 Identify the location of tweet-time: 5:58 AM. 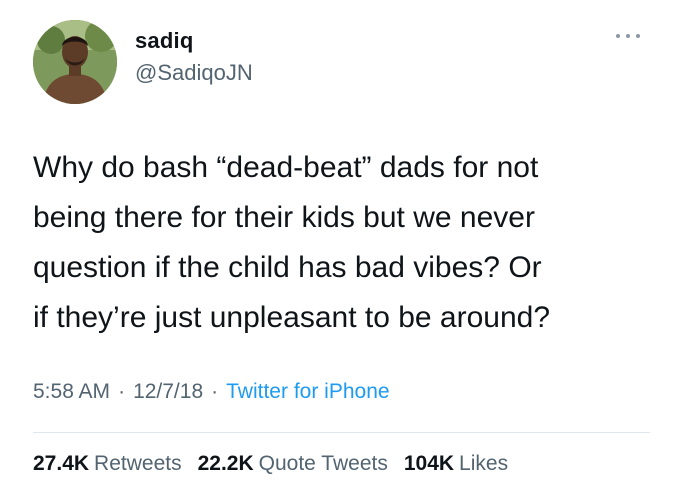
(71, 392).